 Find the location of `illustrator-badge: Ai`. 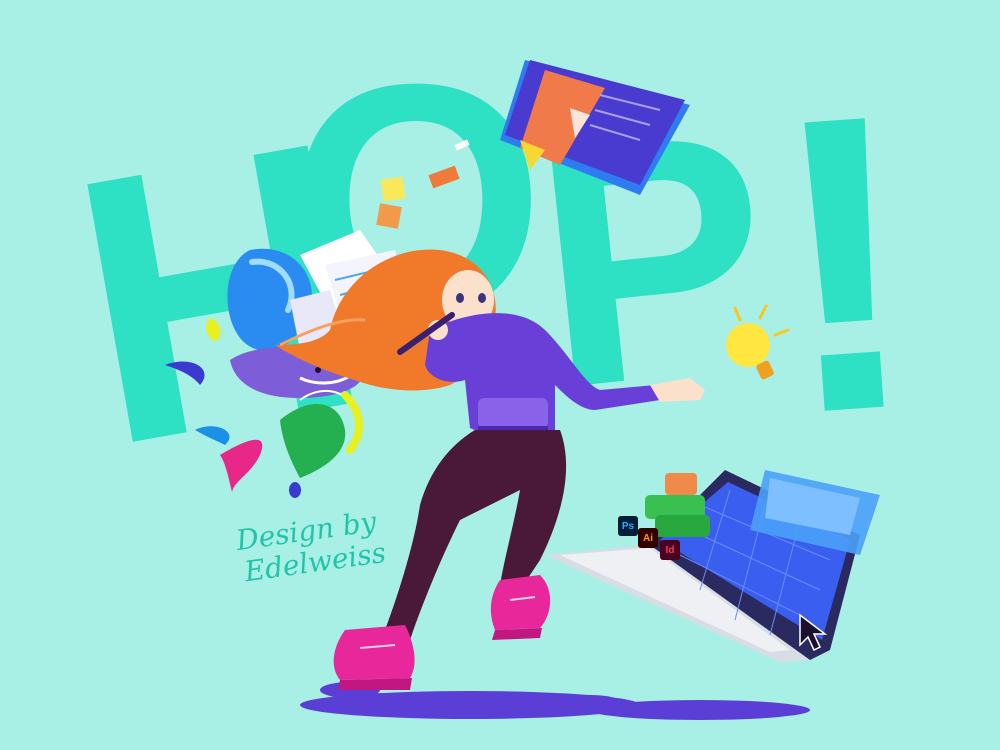

illustrator-badge: Ai is located at coordinates (648, 538).